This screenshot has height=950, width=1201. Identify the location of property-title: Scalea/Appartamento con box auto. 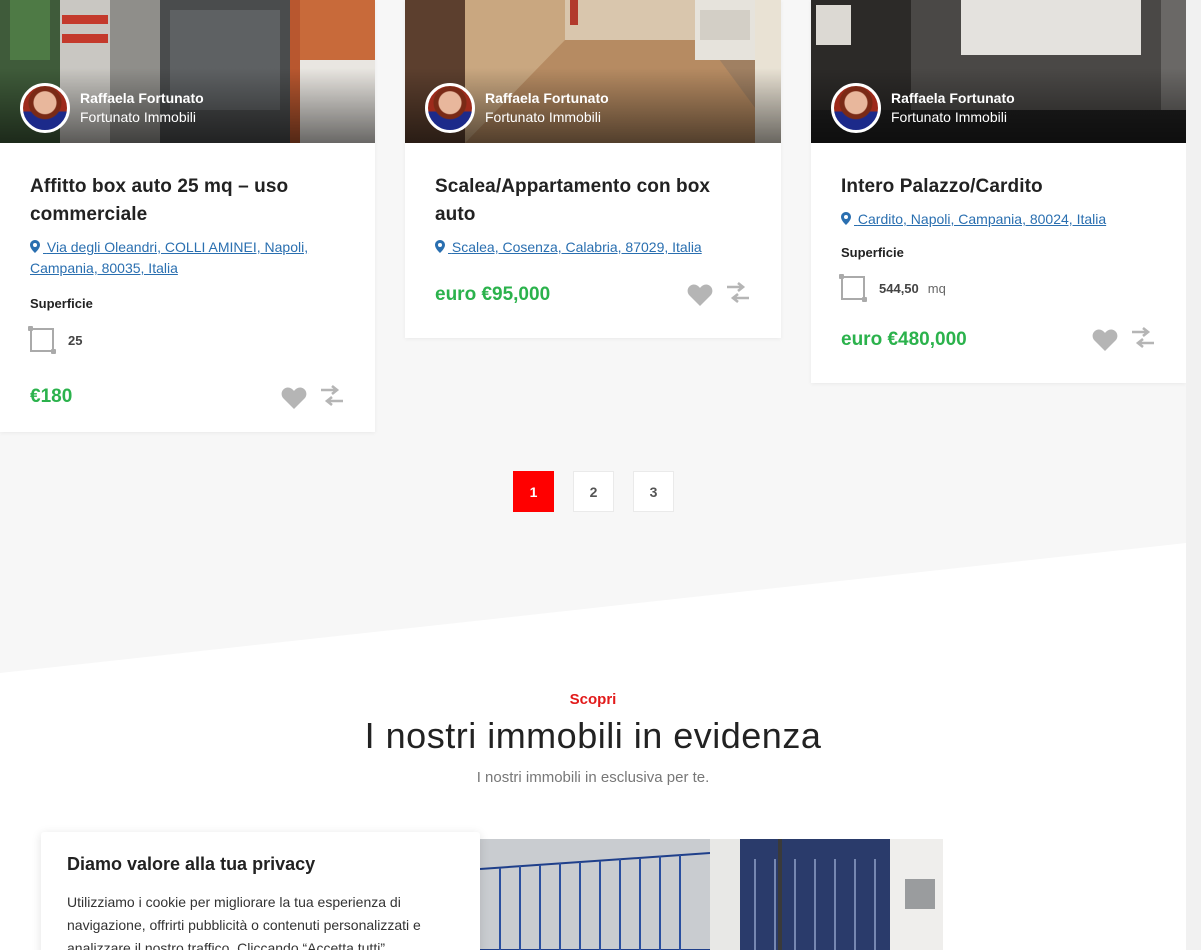
(593, 201).